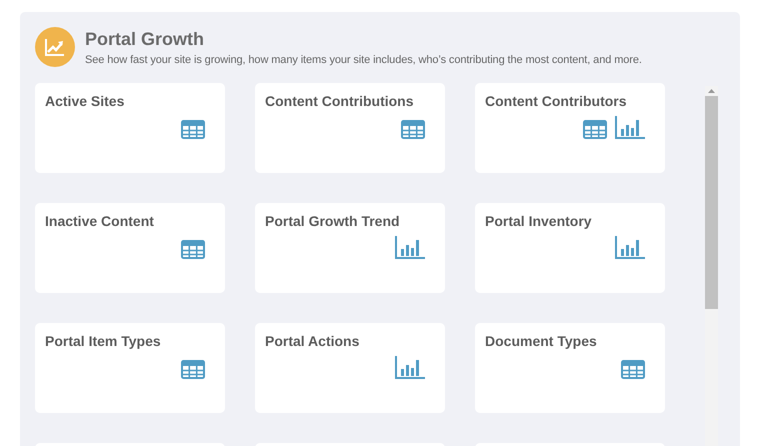 The width and height of the screenshot is (775, 446). What do you see at coordinates (333, 221) in the screenshot?
I see `report-title: Portal Growth Trend` at bounding box center [333, 221].